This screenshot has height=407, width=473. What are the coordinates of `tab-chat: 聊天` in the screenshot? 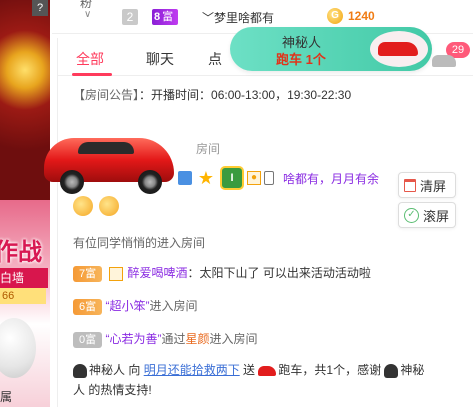 It's located at (160, 59).